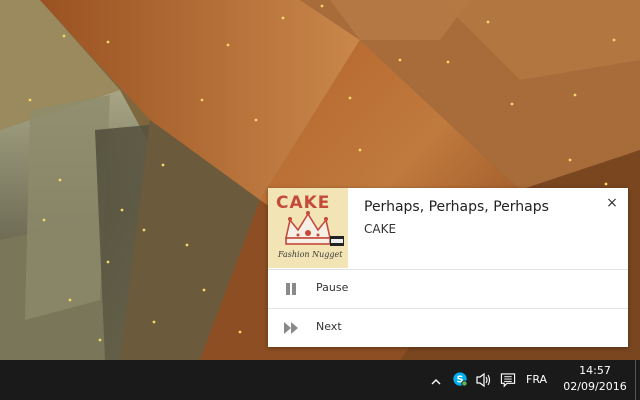  I want to click on clock-time: 14:57, so click(595, 370).